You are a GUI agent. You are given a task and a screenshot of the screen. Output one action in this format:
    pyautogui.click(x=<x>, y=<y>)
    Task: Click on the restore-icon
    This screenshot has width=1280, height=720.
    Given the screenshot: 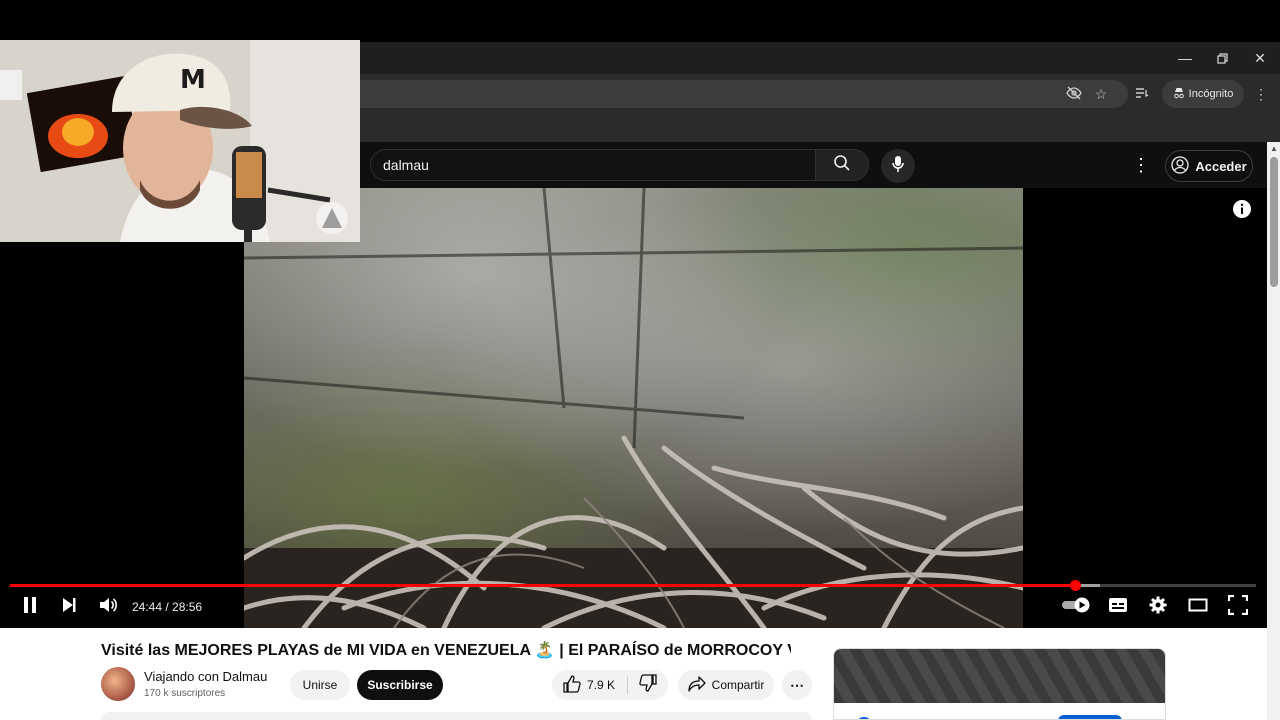 What is the action you would take?
    pyautogui.click(x=1222, y=58)
    